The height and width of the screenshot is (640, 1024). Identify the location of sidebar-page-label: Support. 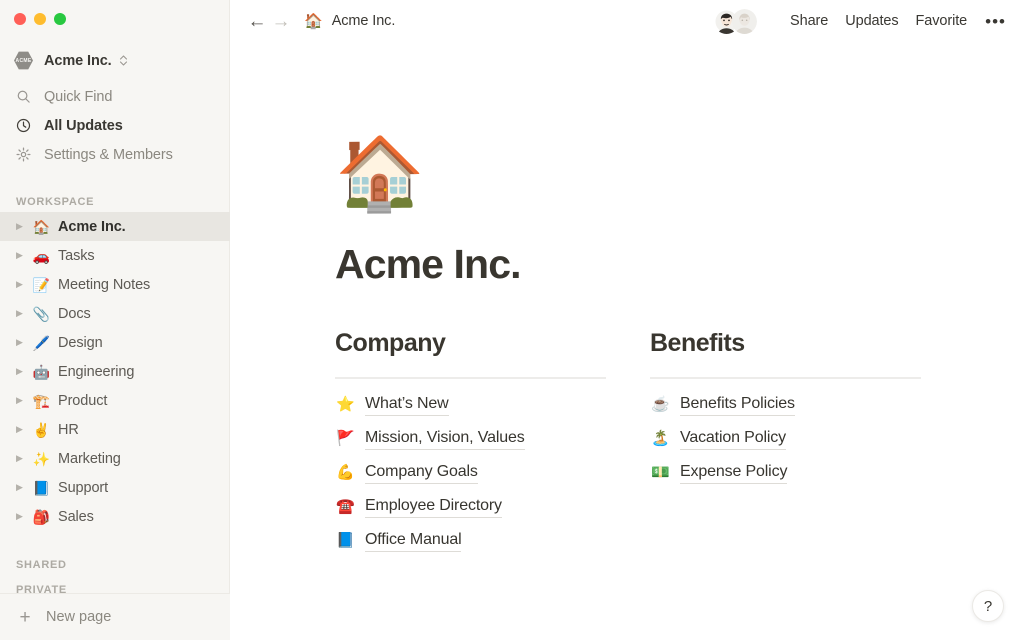
(83, 487).